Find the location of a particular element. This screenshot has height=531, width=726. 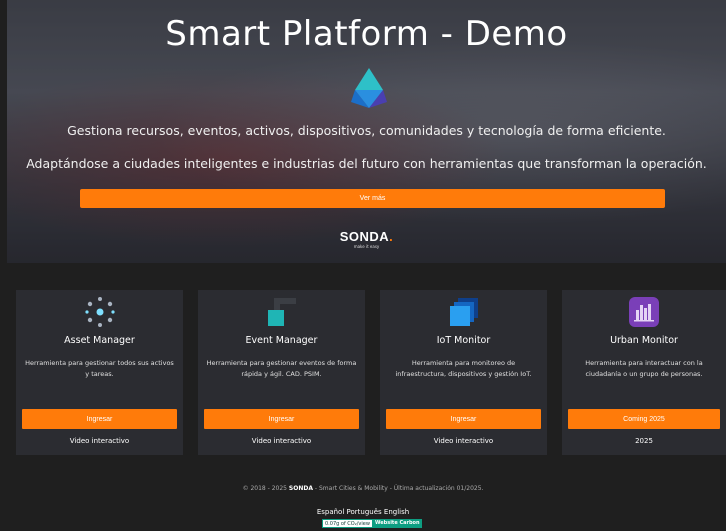

page-title: Smart Platform - Demo is located at coordinates (366, 34).